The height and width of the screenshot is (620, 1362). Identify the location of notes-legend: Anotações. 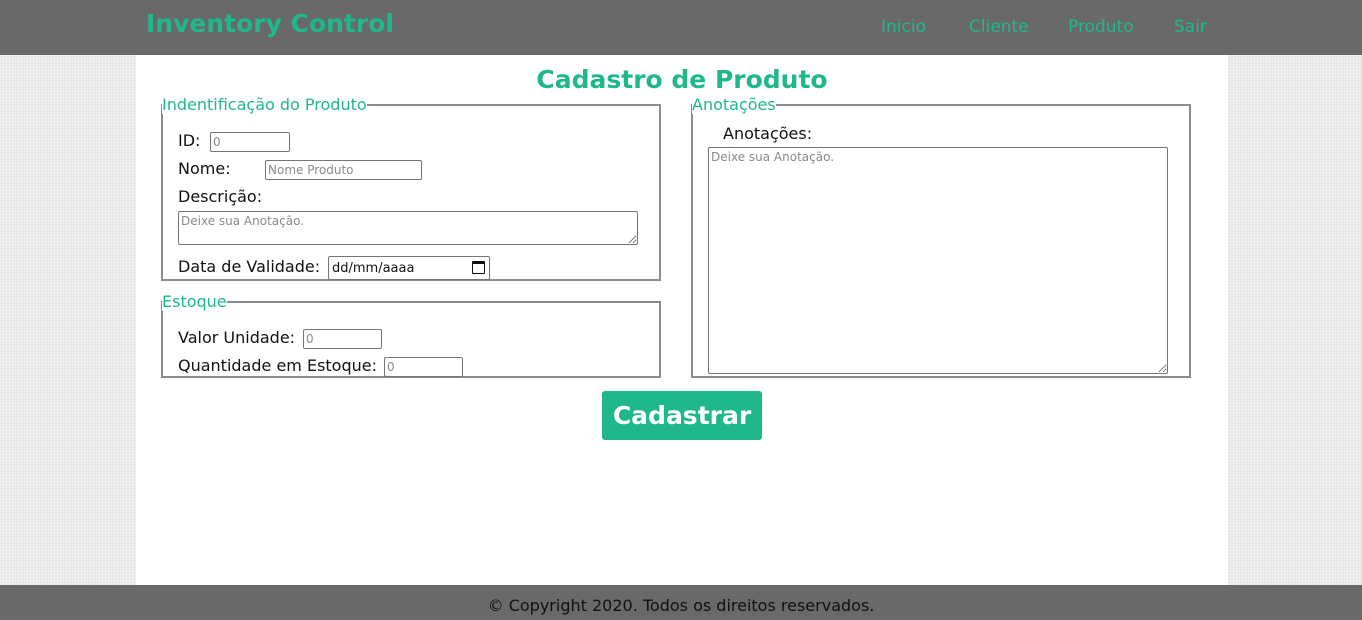
(734, 104).